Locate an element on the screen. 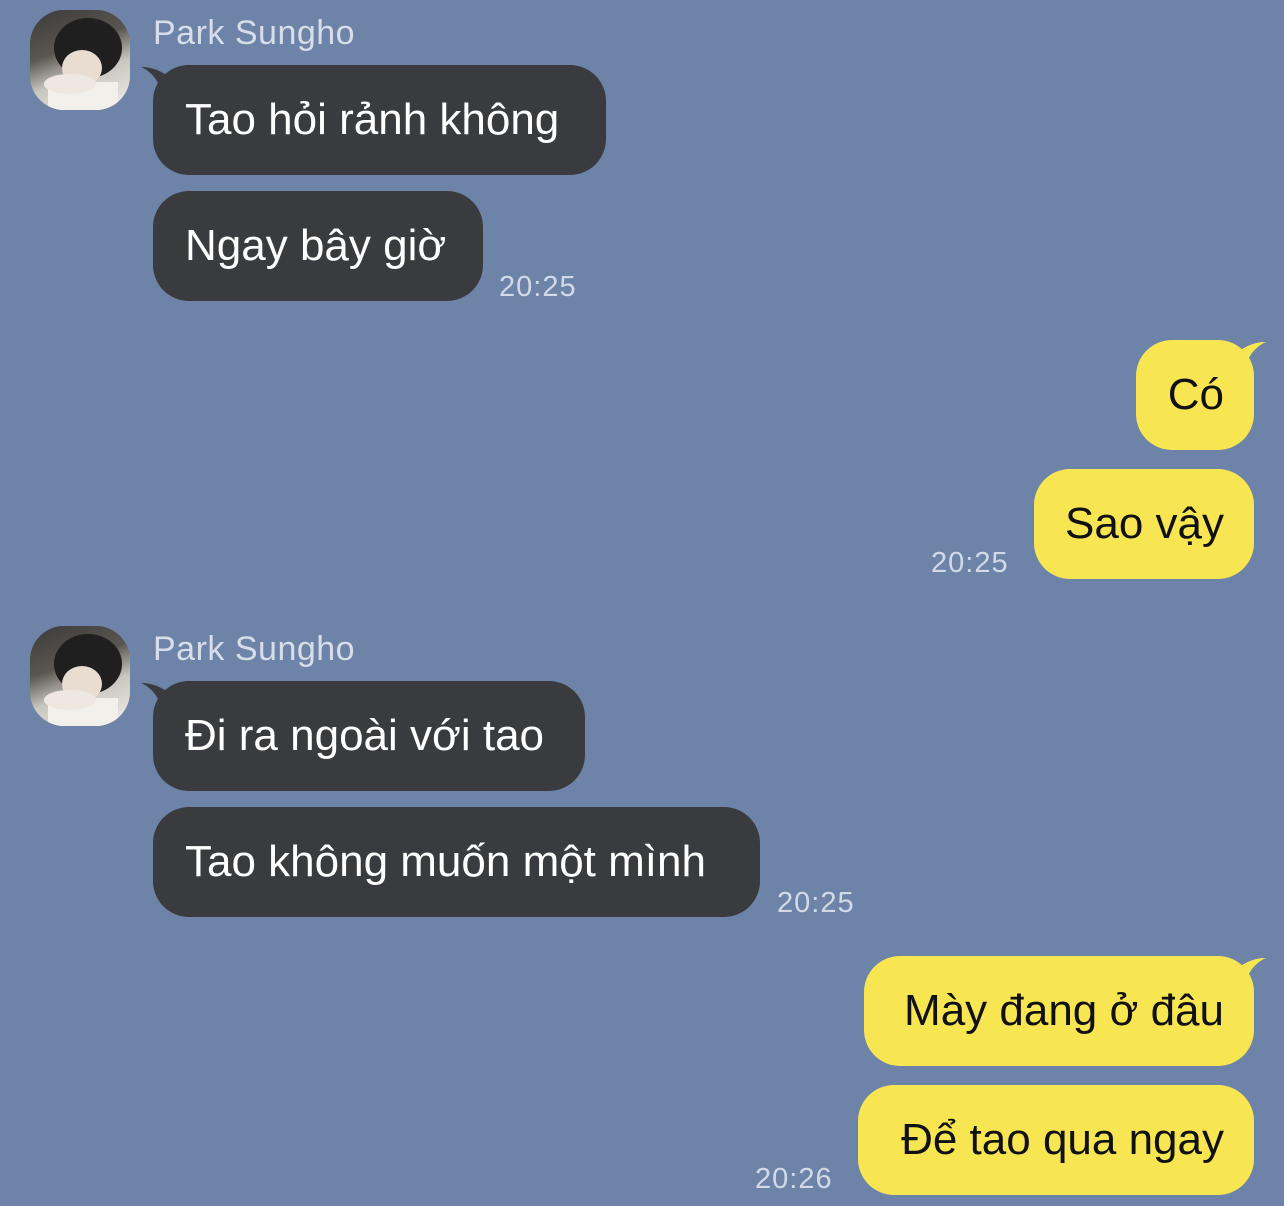 The image size is (1284, 1206). message-bubble-outgoing: Để tao qua ngay is located at coordinates (1056, 1140).